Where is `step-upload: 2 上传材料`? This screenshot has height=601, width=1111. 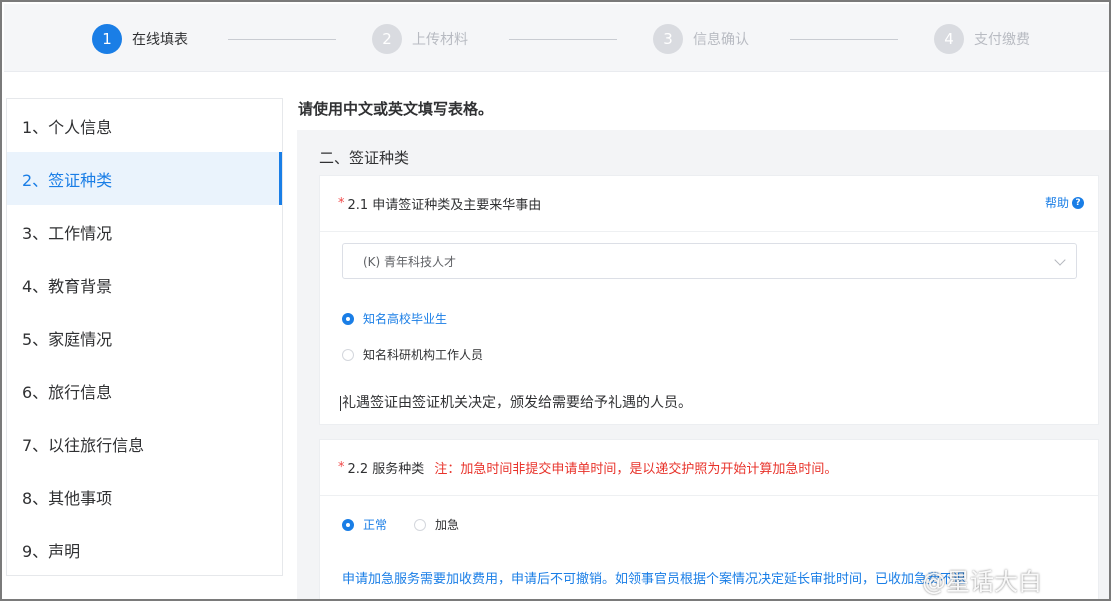 step-upload: 2 上传材料 is located at coordinates (420, 39).